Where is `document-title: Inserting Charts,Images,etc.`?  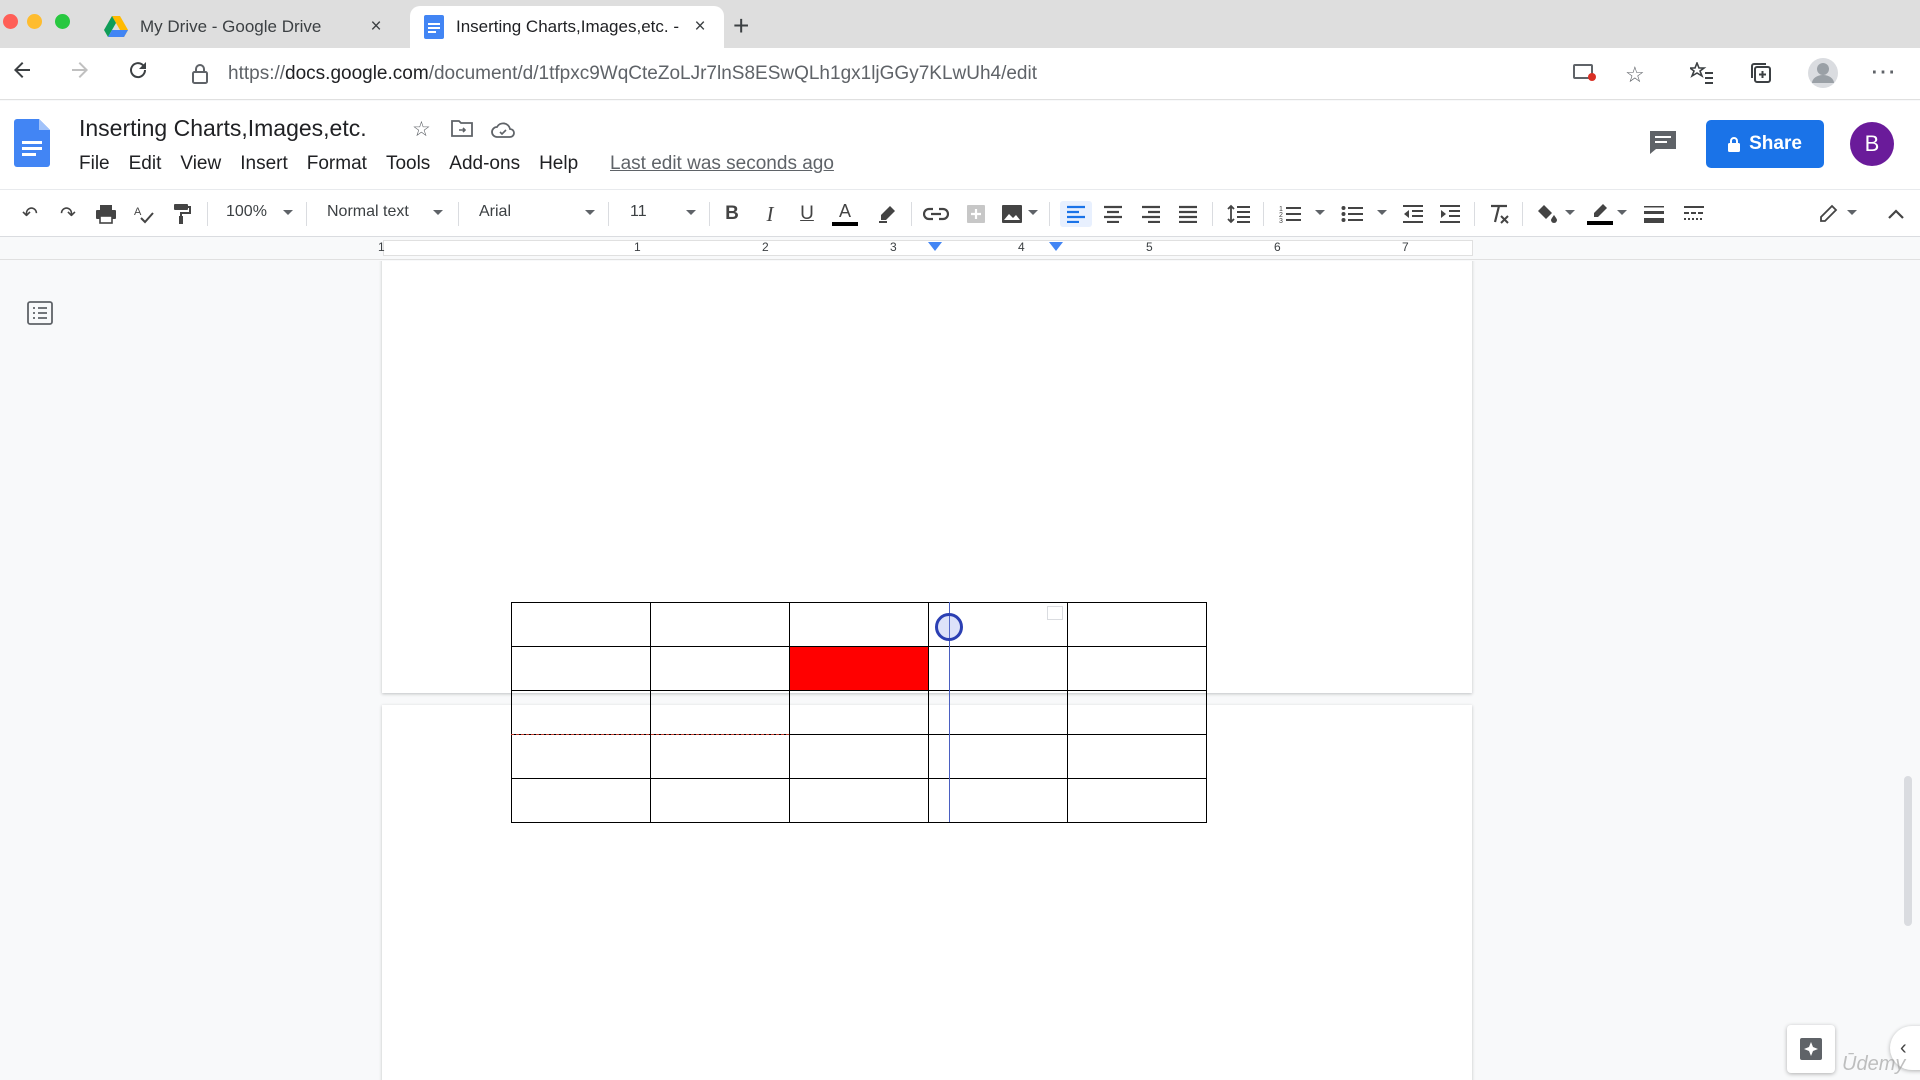
document-title: Inserting Charts,Images,etc. is located at coordinates (223, 128).